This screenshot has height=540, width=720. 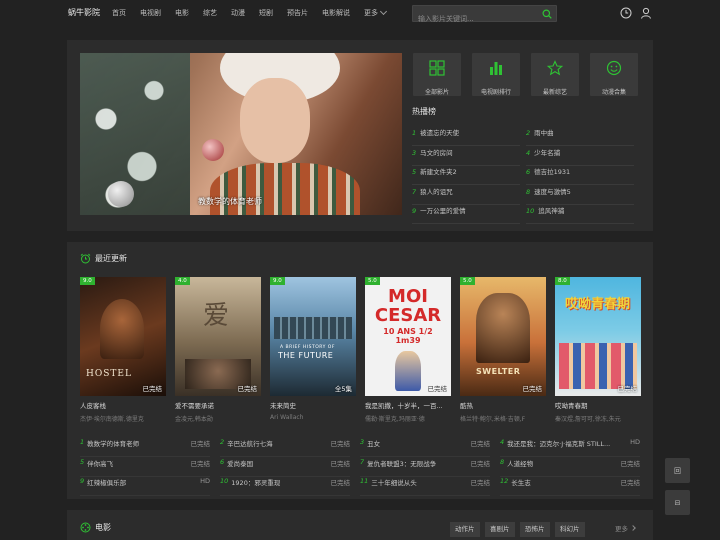 I want to click on float-button-feedback: ⊟, so click(x=677, y=502).